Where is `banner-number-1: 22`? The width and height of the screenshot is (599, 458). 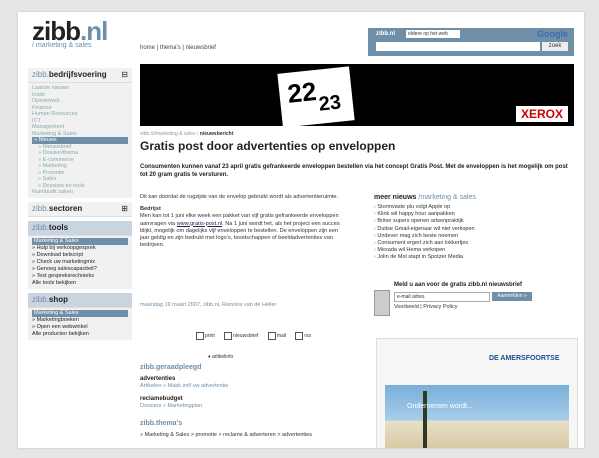
banner-number-1: 22 is located at coordinates (301, 92).